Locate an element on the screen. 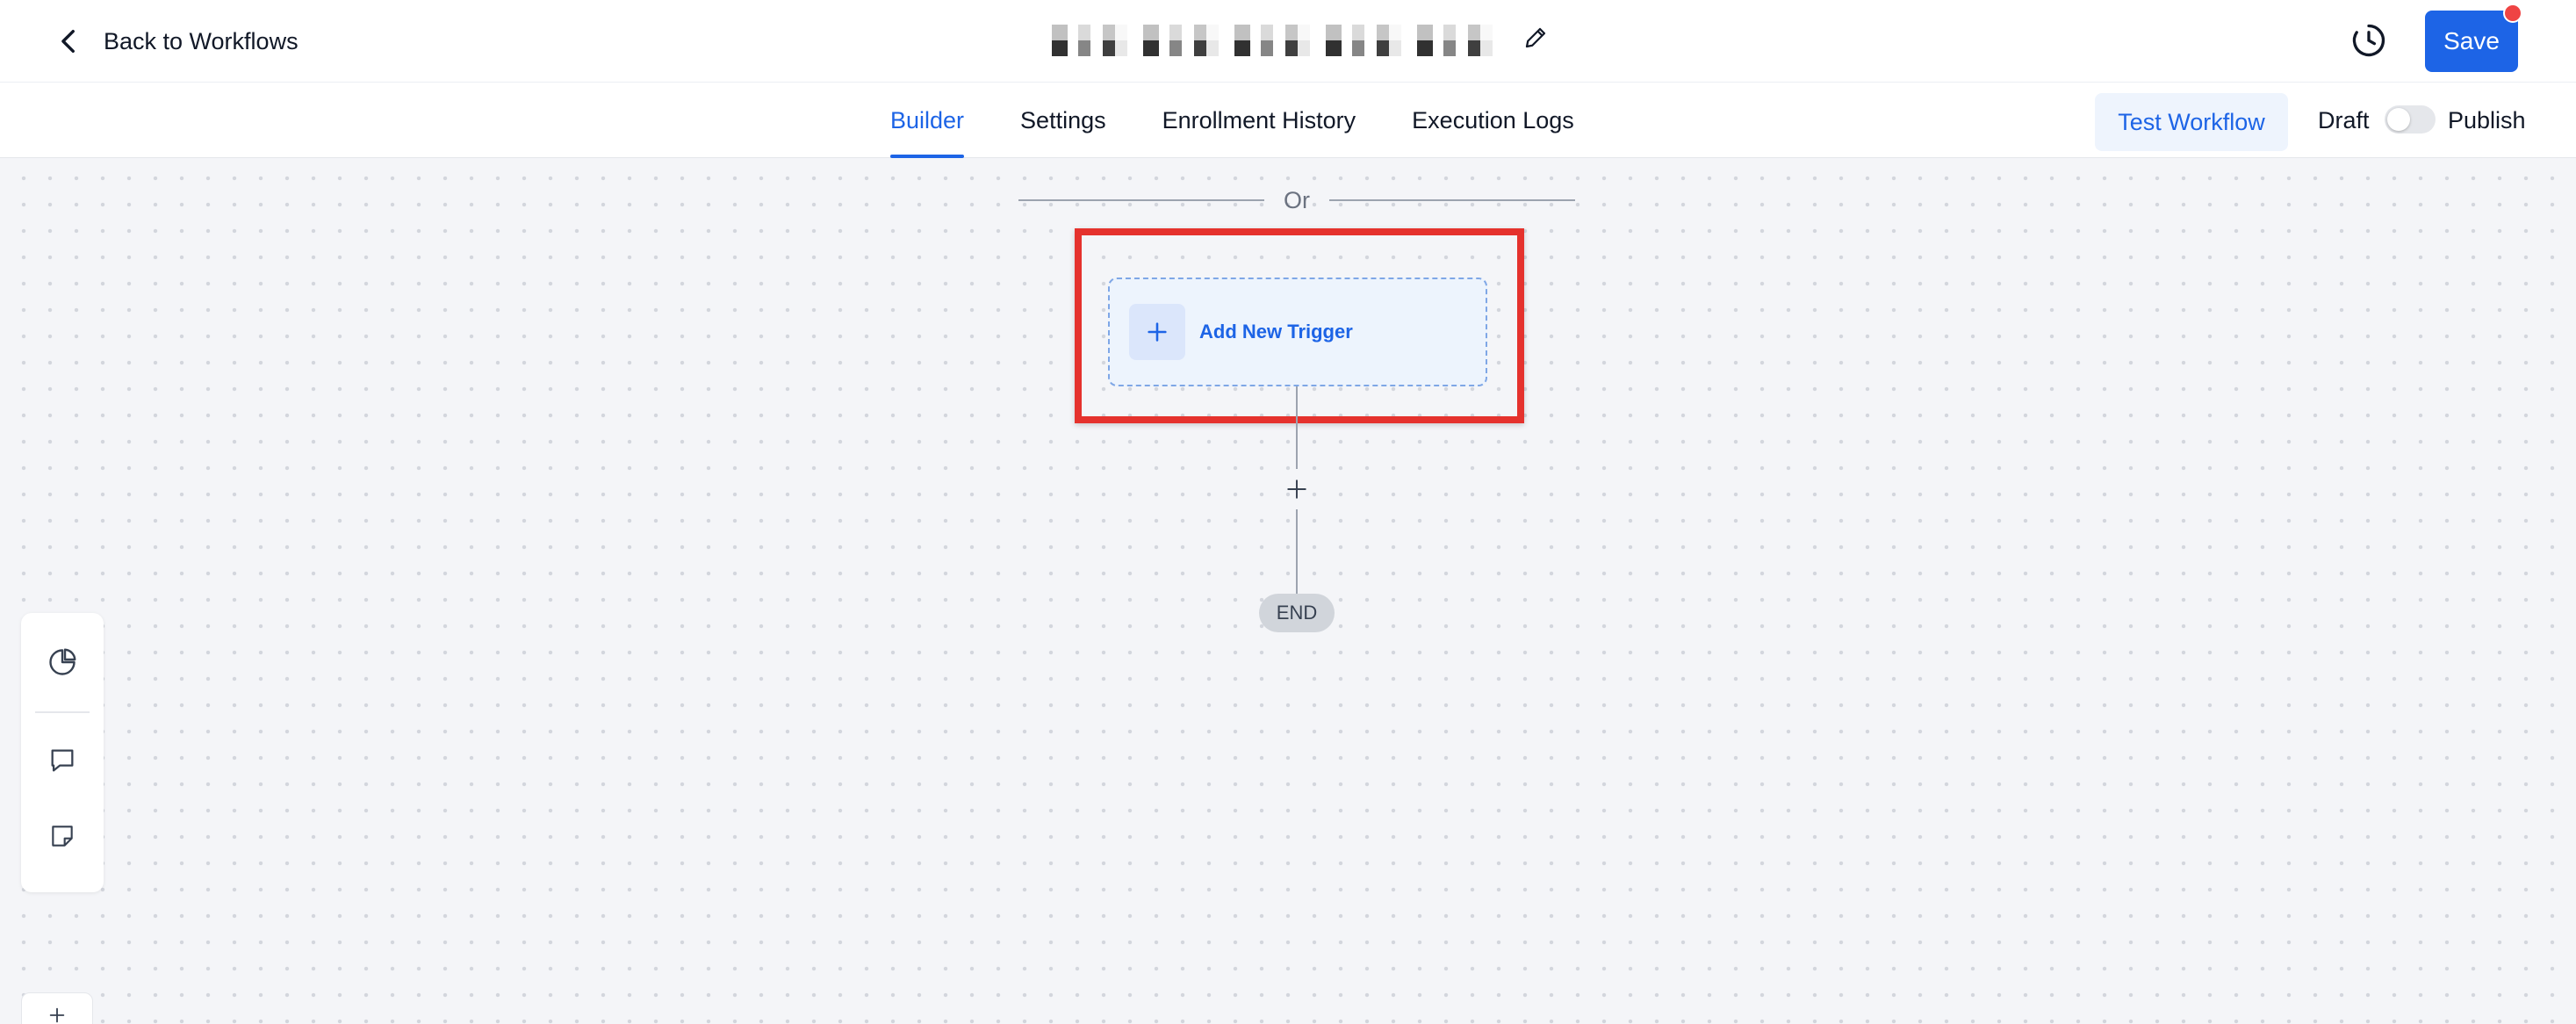 Image resolution: width=2576 pixels, height=1024 pixels. save-button: Save is located at coordinates (2471, 41).